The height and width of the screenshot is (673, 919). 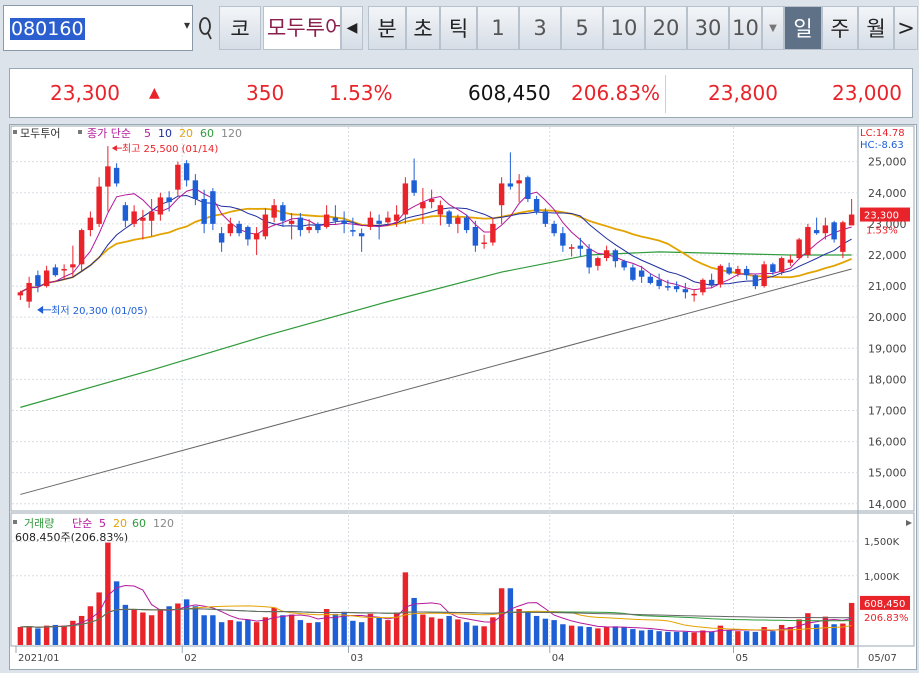 What do you see at coordinates (887, 442) in the screenshot?
I see `y-tick-label: 16,000` at bounding box center [887, 442].